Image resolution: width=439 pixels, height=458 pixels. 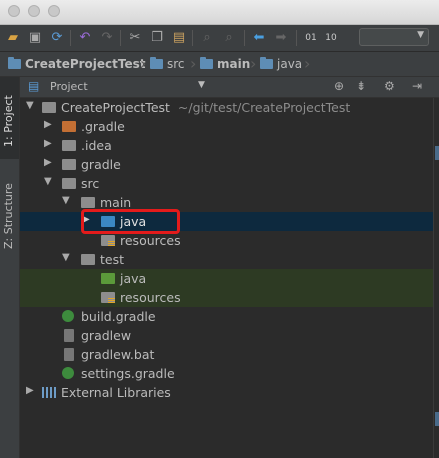 I want to click on sync-icon: ⟳, so click(x=57, y=38).